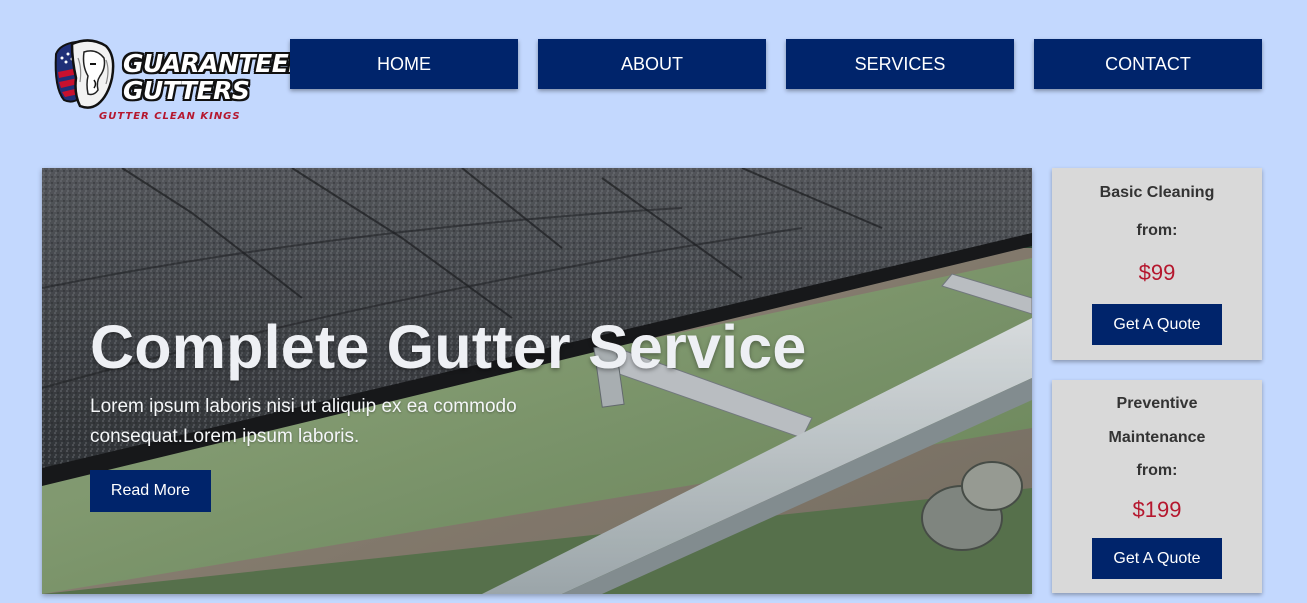 This screenshot has width=1307, height=603. I want to click on nav-services-button: SERVICES, so click(900, 64).